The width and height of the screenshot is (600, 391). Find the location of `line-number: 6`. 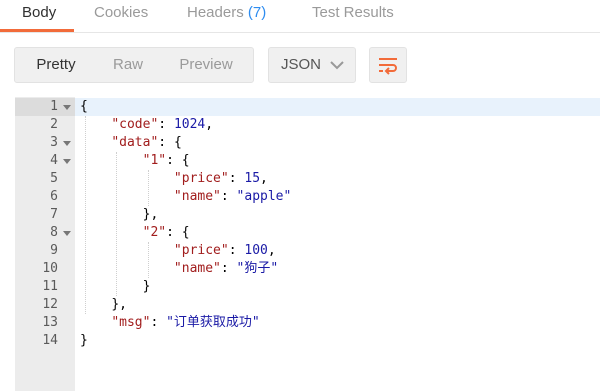

line-number: 6 is located at coordinates (54, 196).